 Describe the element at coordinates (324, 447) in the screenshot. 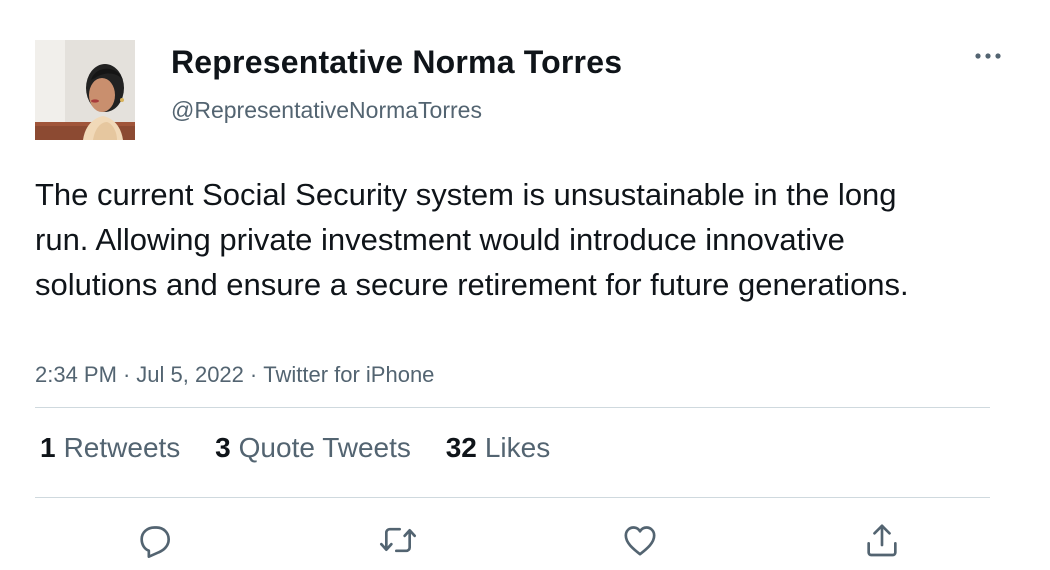

I see `quote-tweets-label: Quote Tweets` at that location.